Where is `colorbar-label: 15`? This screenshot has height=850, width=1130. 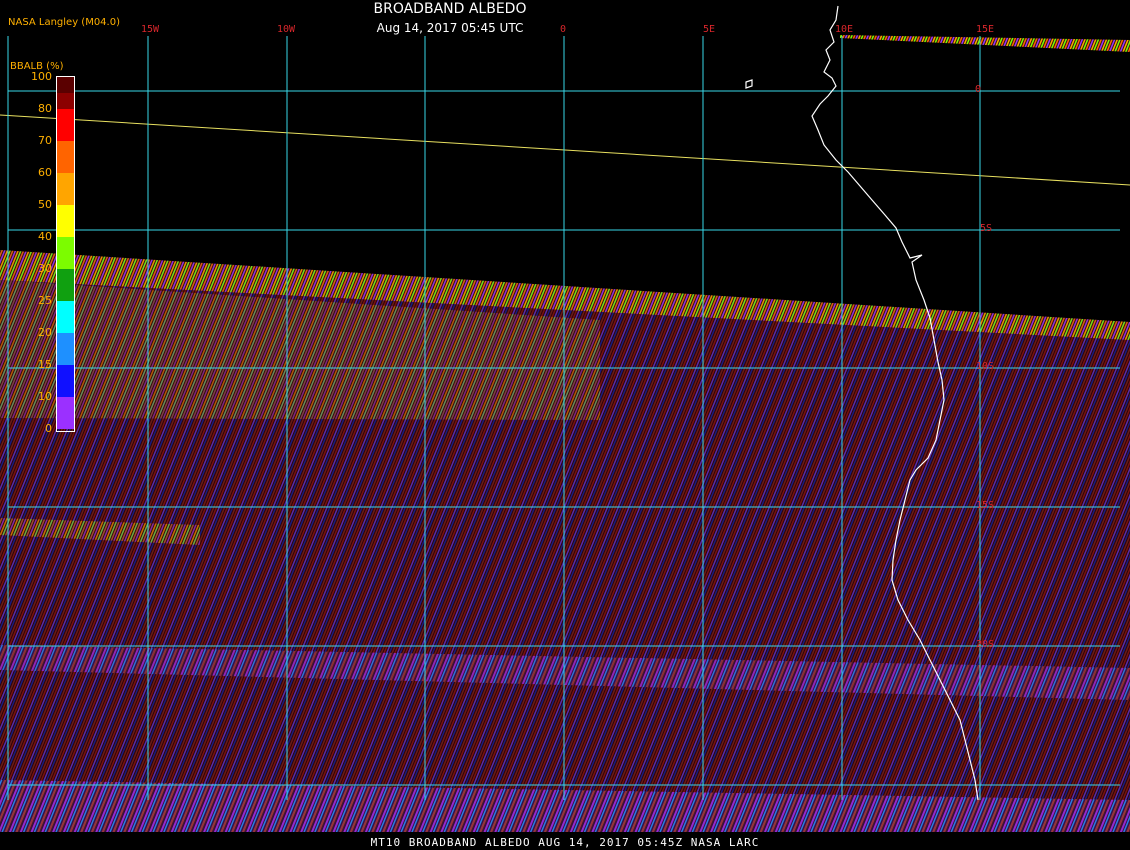 colorbar-label: 15 is located at coordinates (45, 364).